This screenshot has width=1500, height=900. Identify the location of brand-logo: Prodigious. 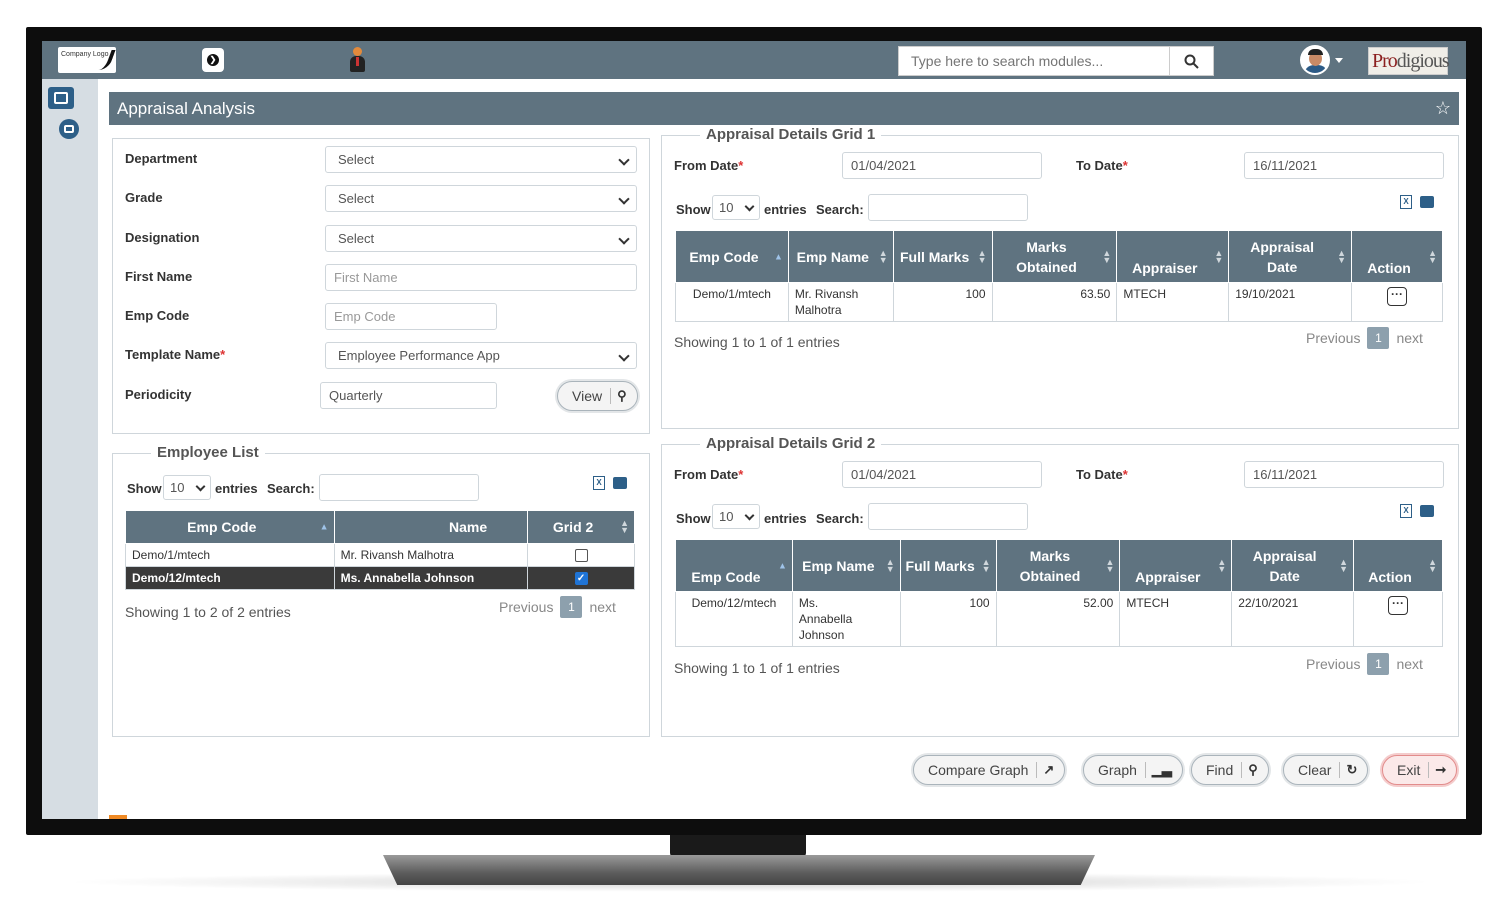
(1409, 61).